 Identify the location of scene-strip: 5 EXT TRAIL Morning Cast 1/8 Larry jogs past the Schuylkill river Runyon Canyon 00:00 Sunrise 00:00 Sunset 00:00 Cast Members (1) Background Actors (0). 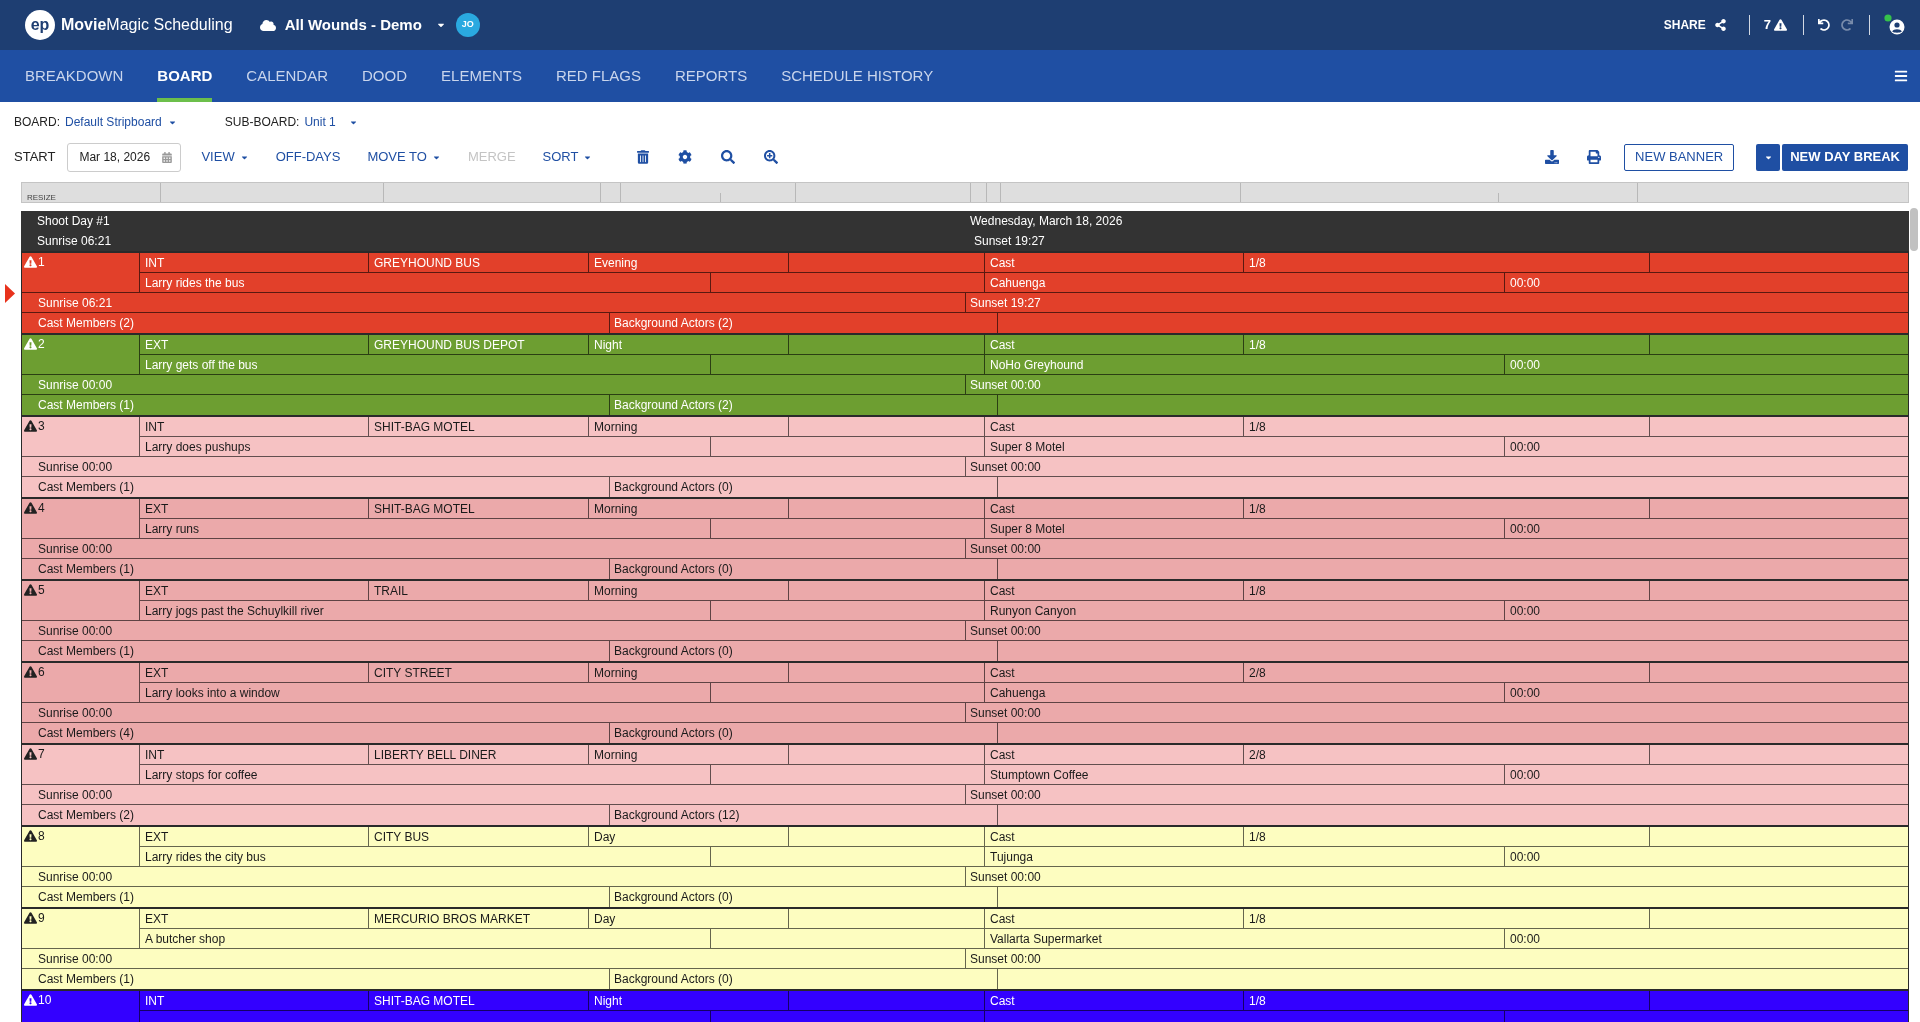
(965, 620).